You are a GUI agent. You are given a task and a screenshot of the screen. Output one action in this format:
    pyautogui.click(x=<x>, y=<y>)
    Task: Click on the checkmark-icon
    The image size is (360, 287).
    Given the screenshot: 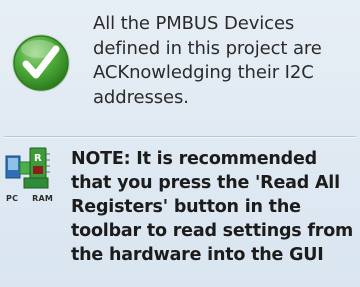 What is the action you would take?
    pyautogui.click(x=41, y=63)
    